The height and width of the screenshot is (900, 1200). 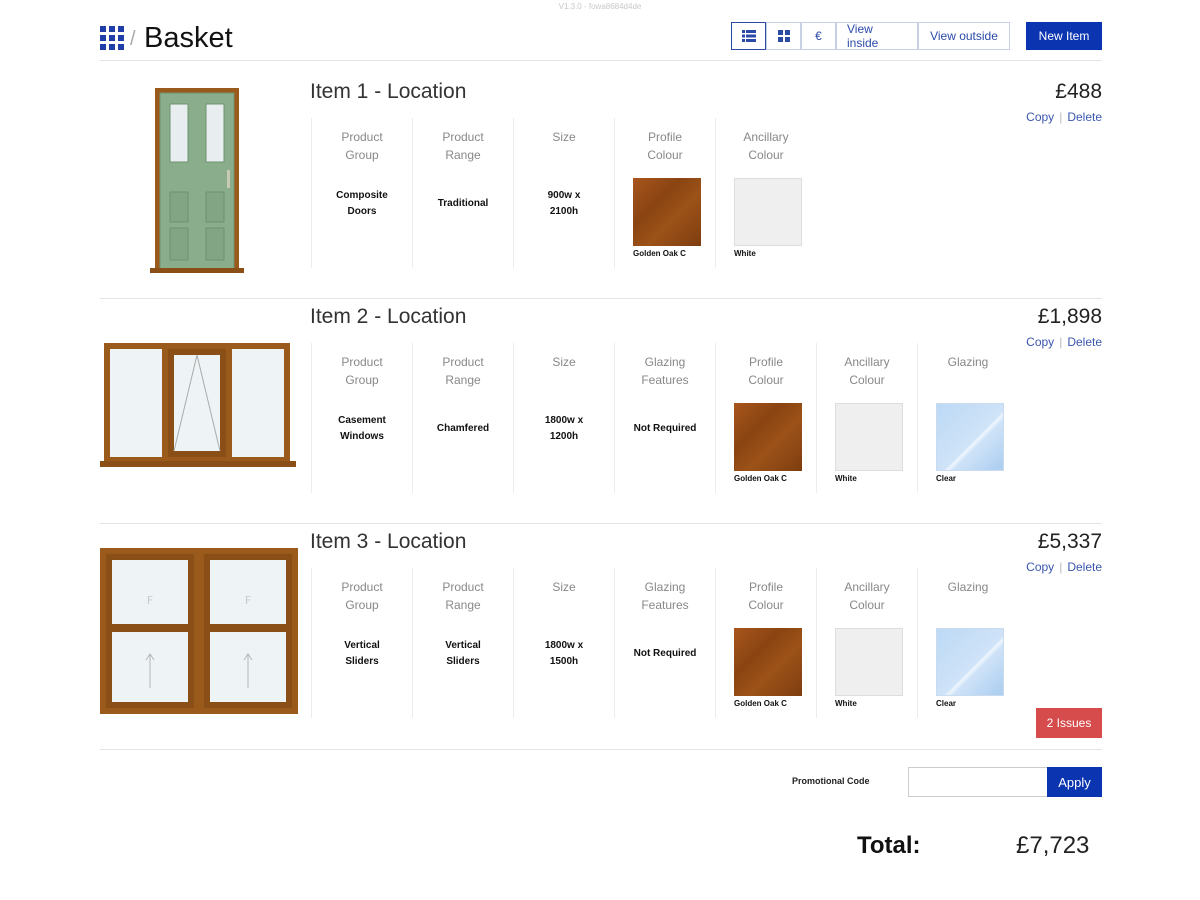 What do you see at coordinates (1069, 316) in the screenshot?
I see `item-price: £1,898` at bounding box center [1069, 316].